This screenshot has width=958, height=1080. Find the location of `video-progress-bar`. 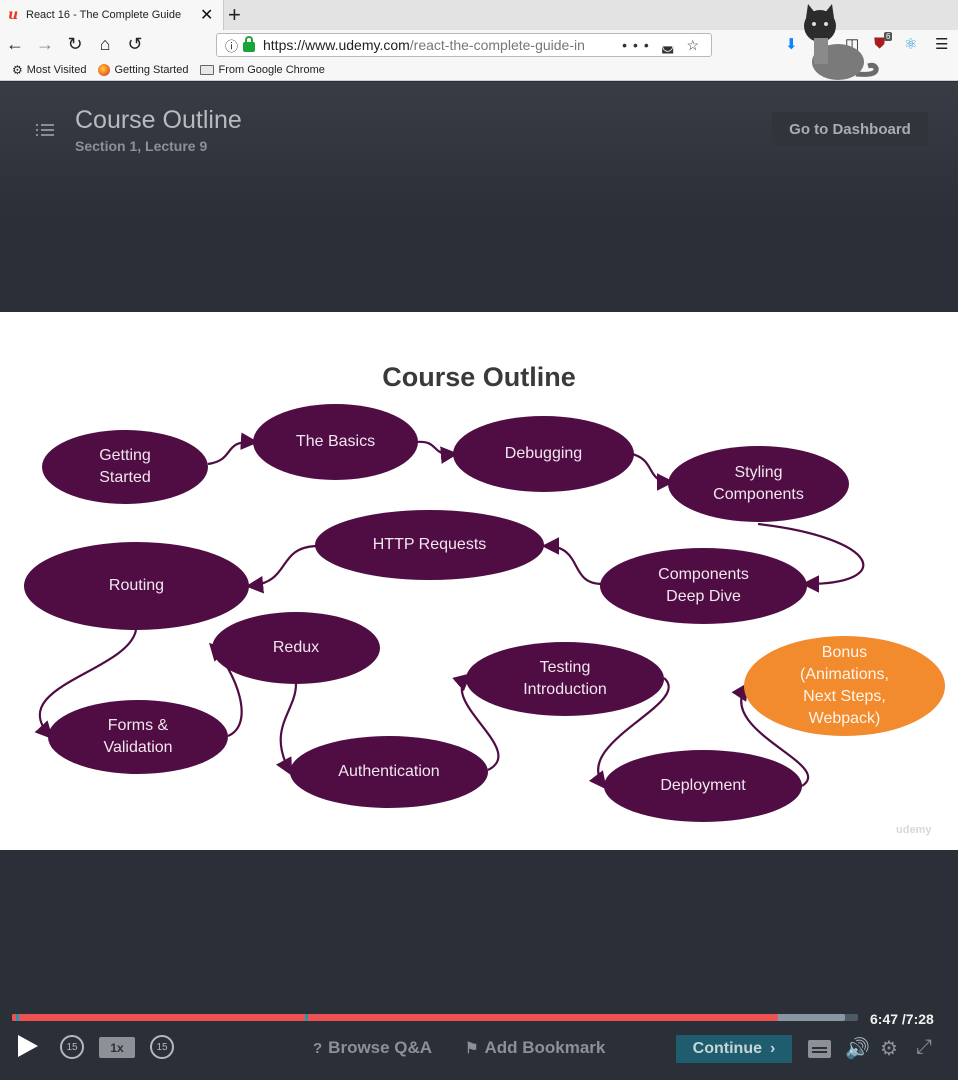

video-progress-bar is located at coordinates (435, 1017).